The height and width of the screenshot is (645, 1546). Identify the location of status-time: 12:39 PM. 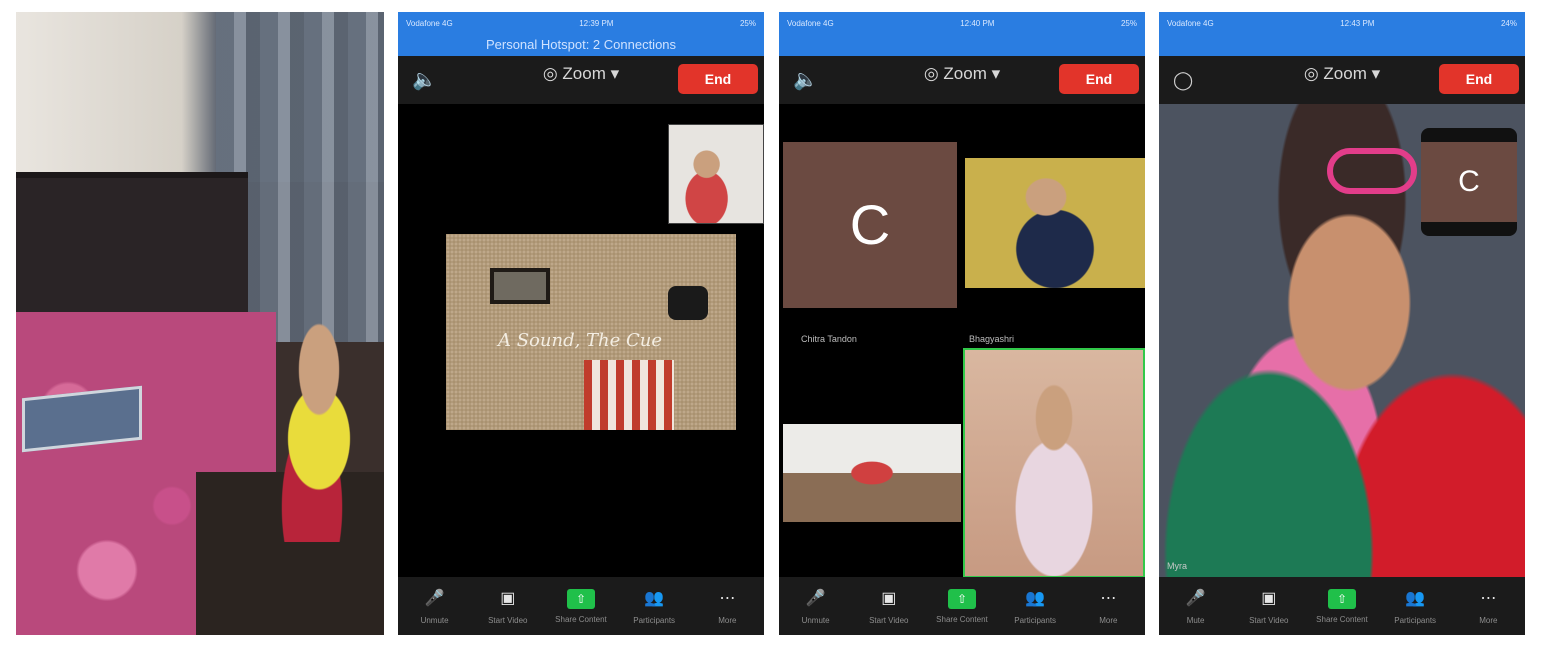
(596, 23).